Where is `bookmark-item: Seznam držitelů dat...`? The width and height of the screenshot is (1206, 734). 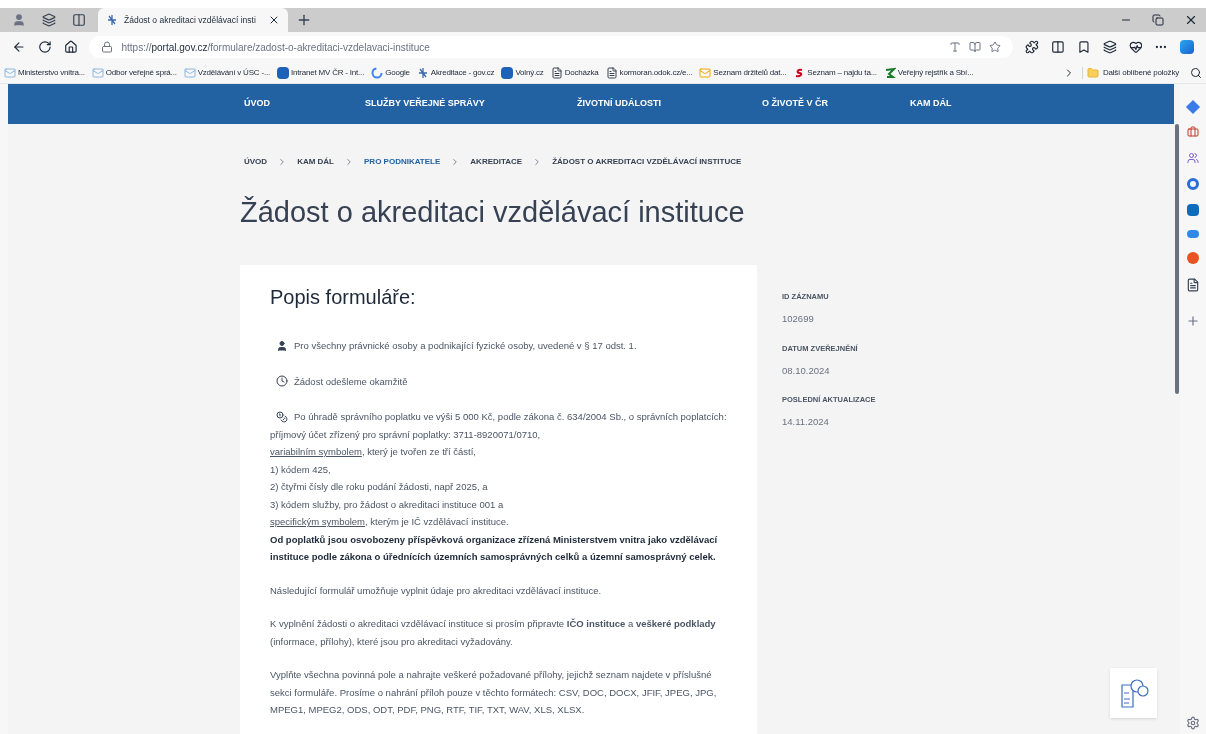
bookmark-item: Seznam držitelů dat... is located at coordinates (743, 72).